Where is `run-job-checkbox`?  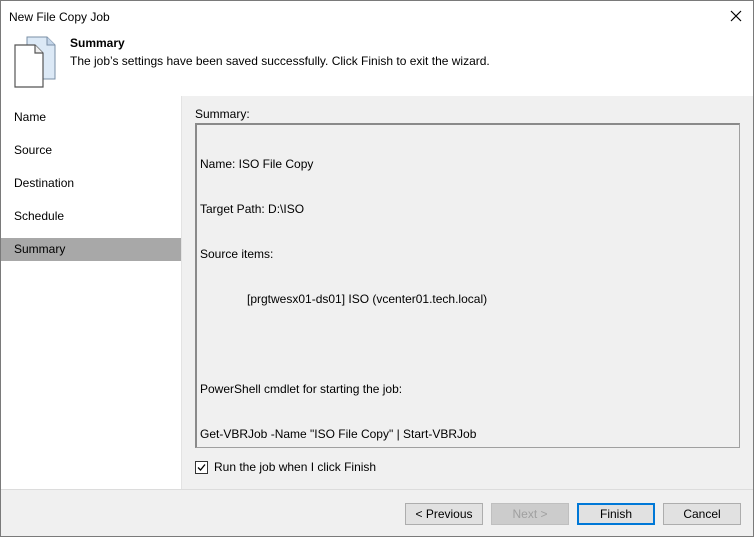
run-job-checkbox is located at coordinates (201, 467).